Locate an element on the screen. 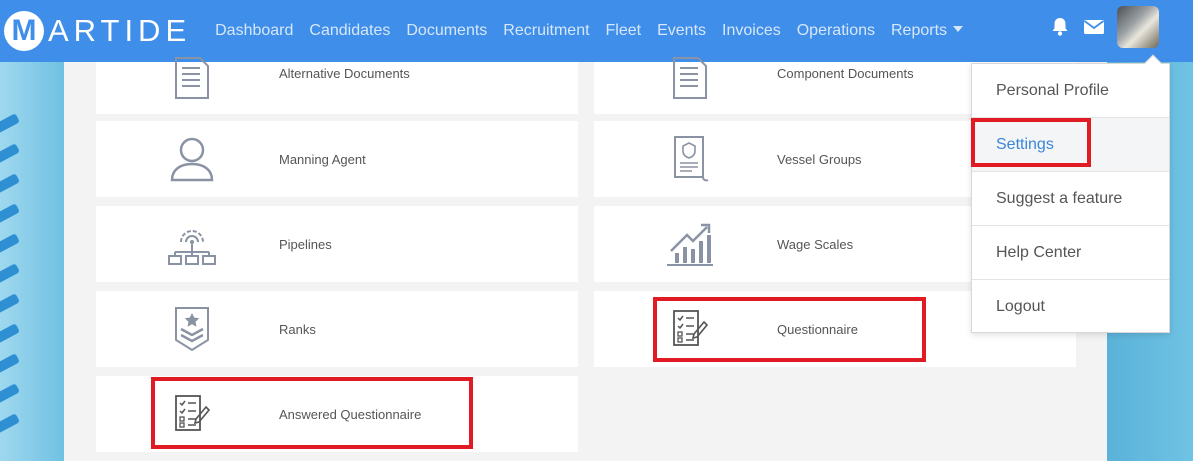  logo-text: ARTIDE is located at coordinates (120, 30).